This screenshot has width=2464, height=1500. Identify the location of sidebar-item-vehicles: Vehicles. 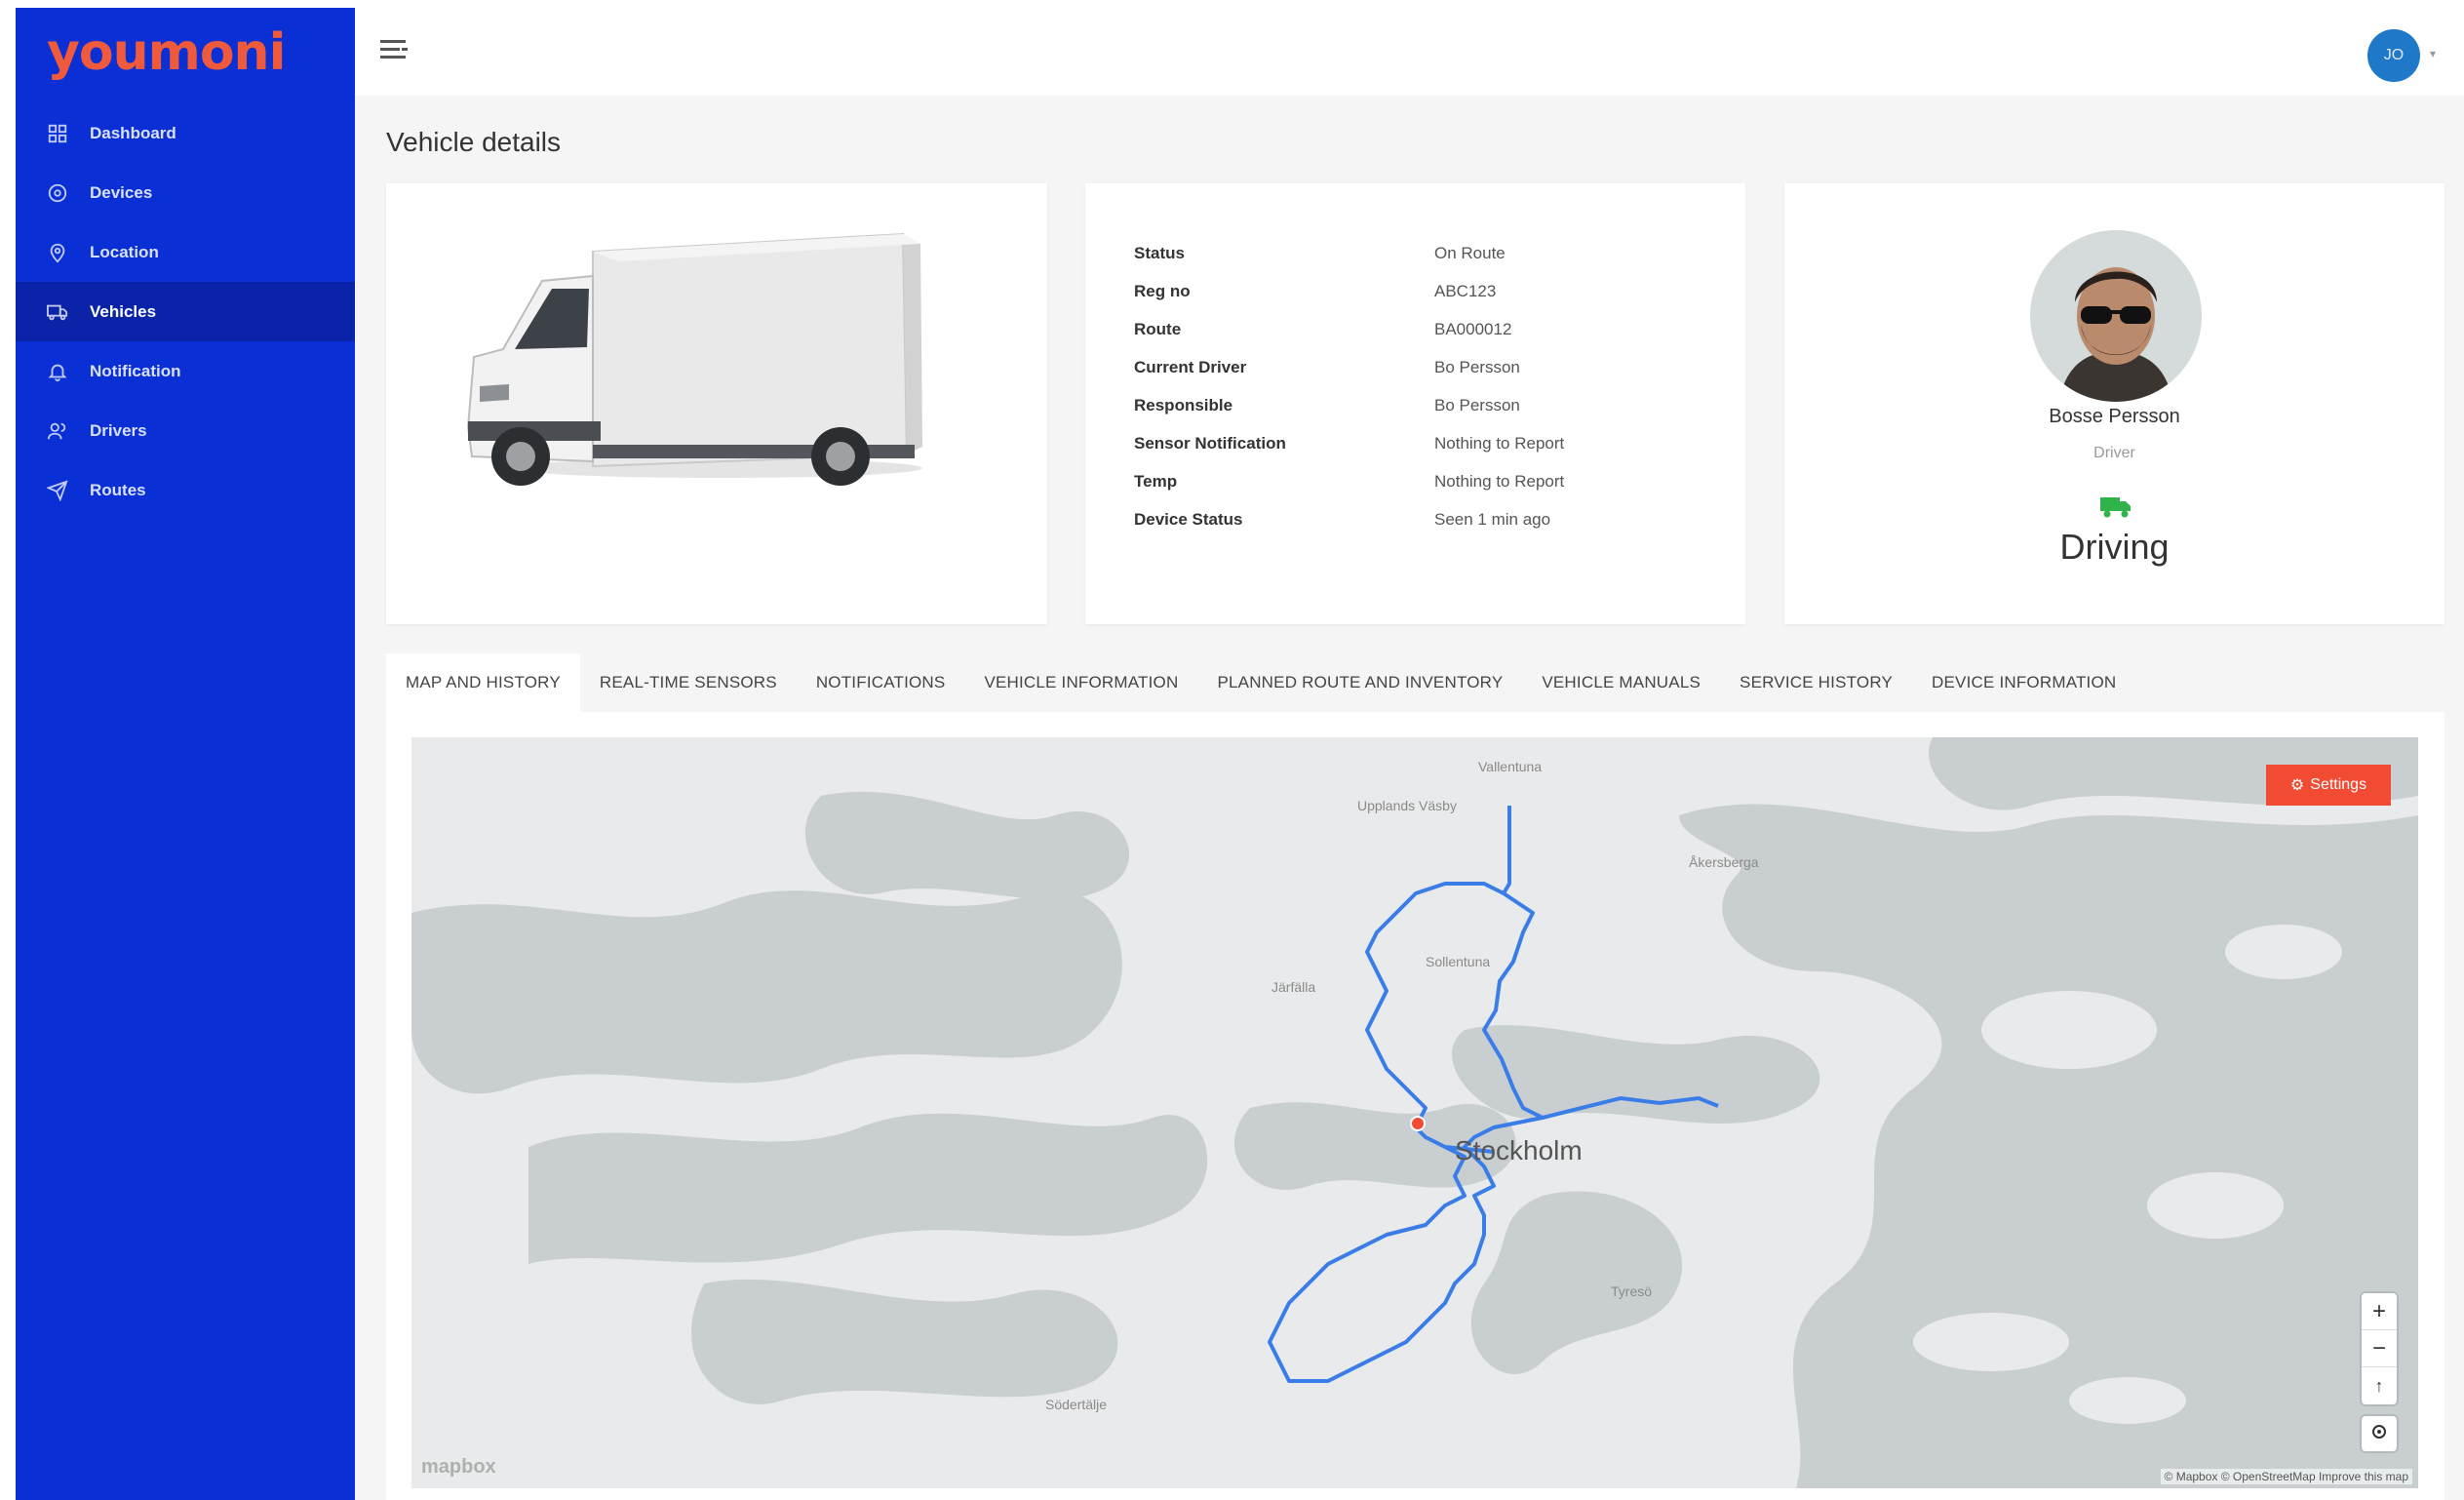
(186, 311).